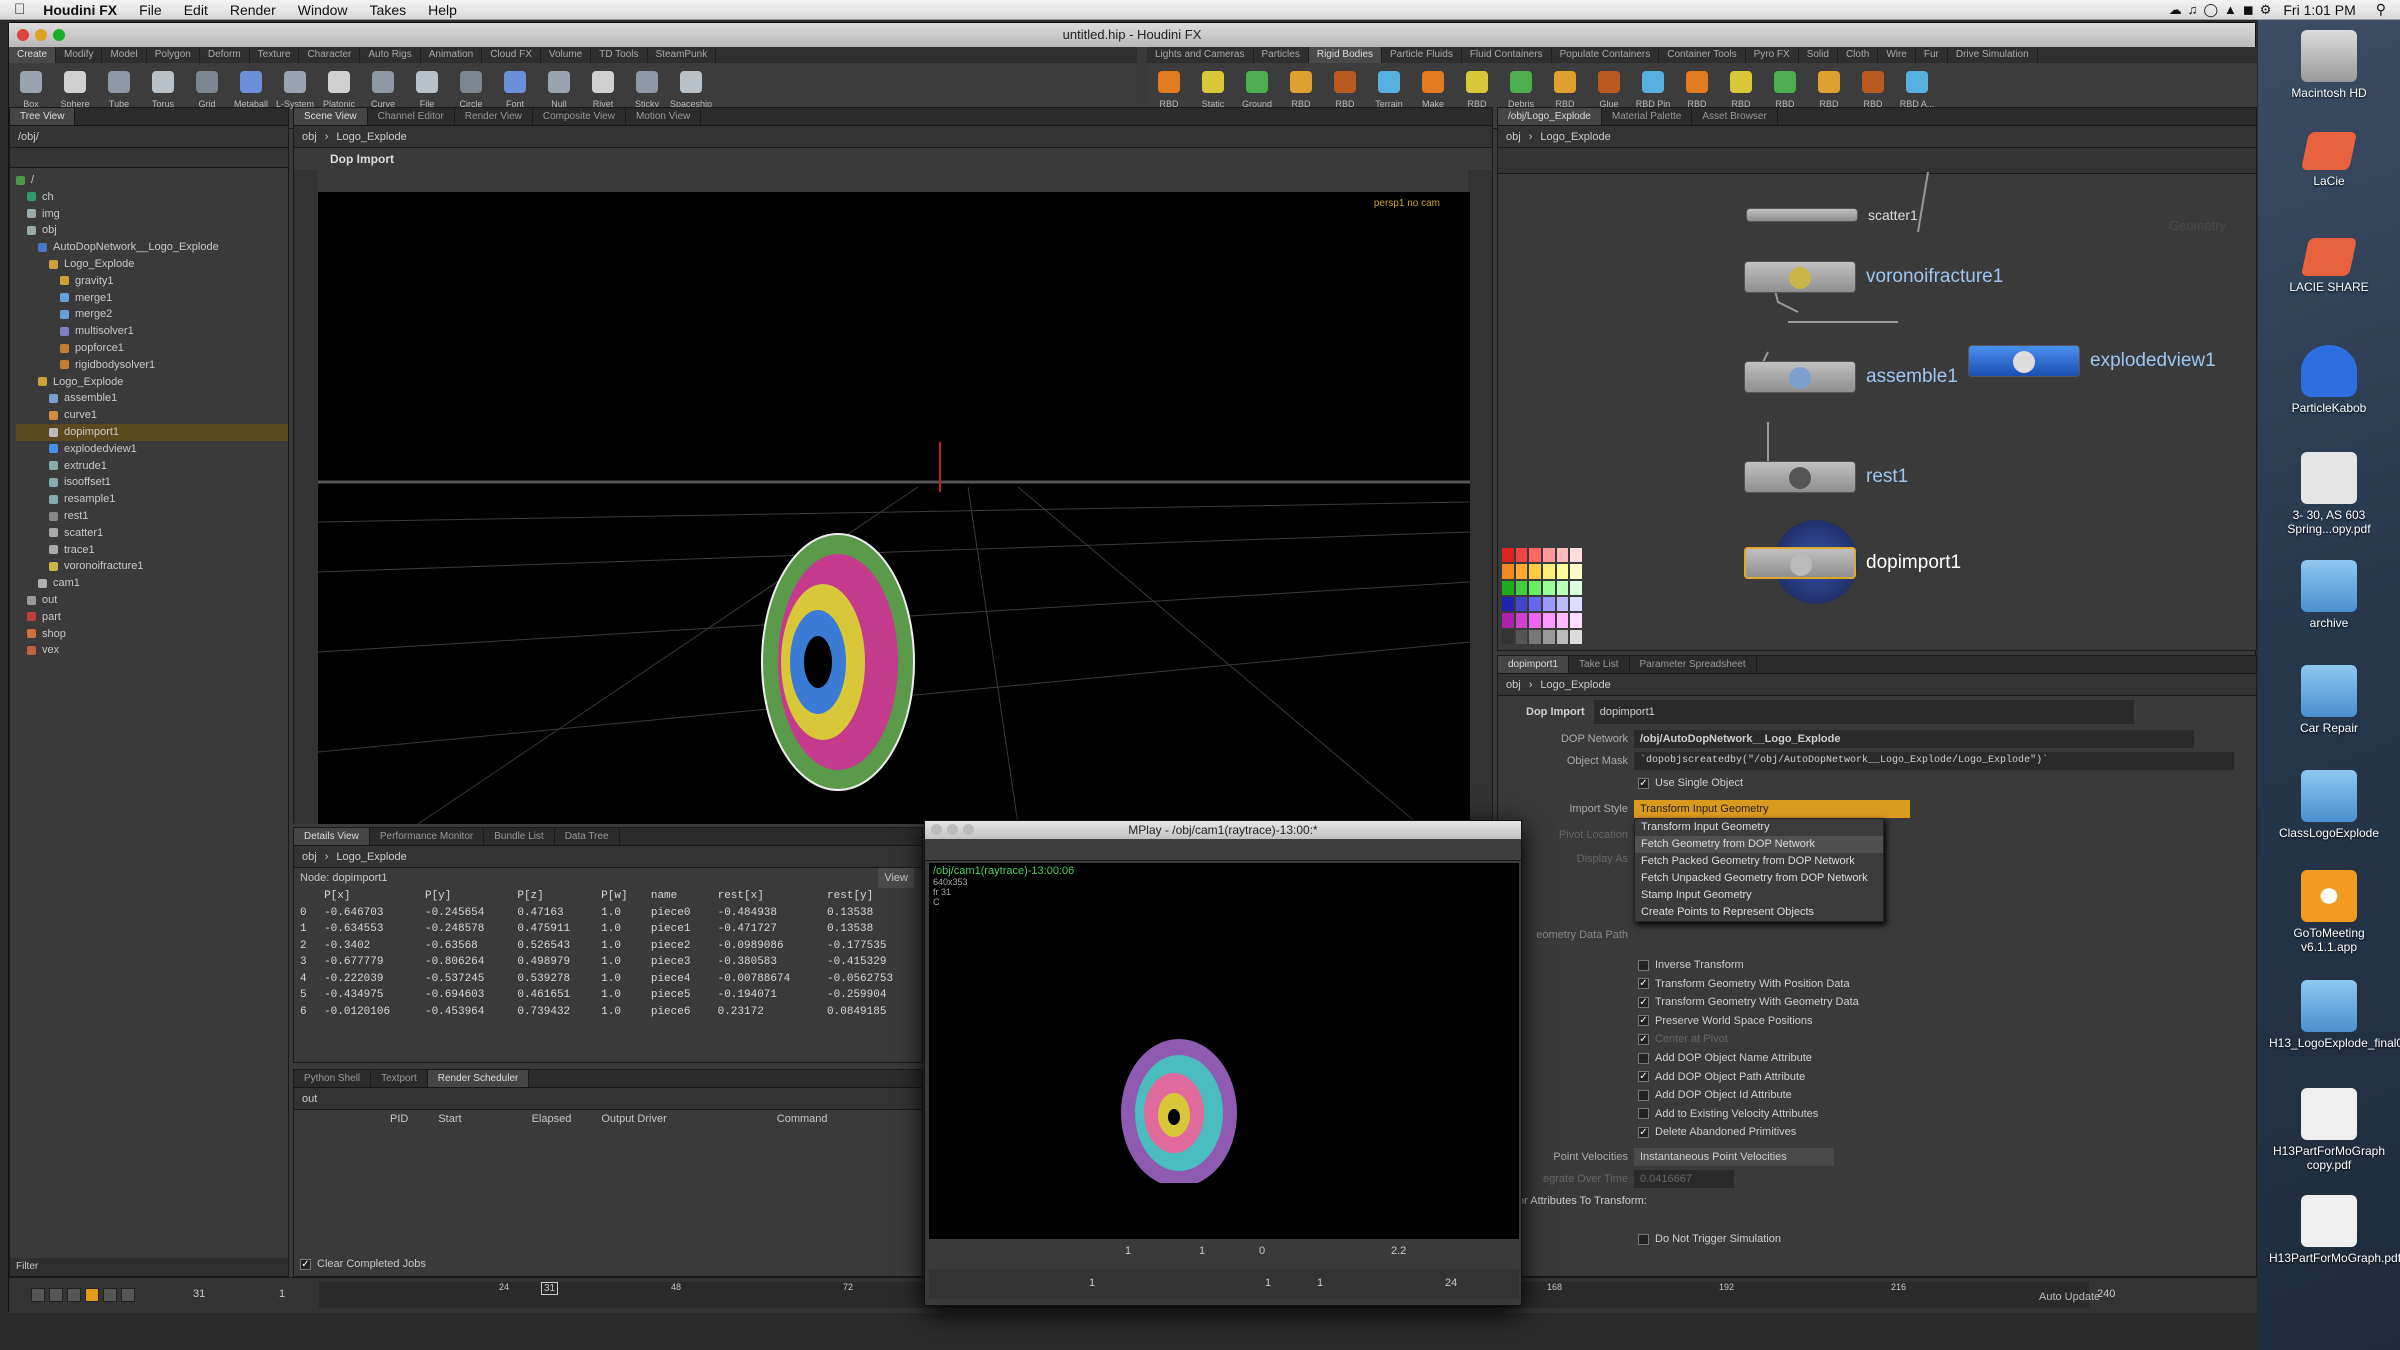 The image size is (2400, 1350). Describe the element at coordinates (56, 1295) in the screenshot. I see `step-back-button` at that location.